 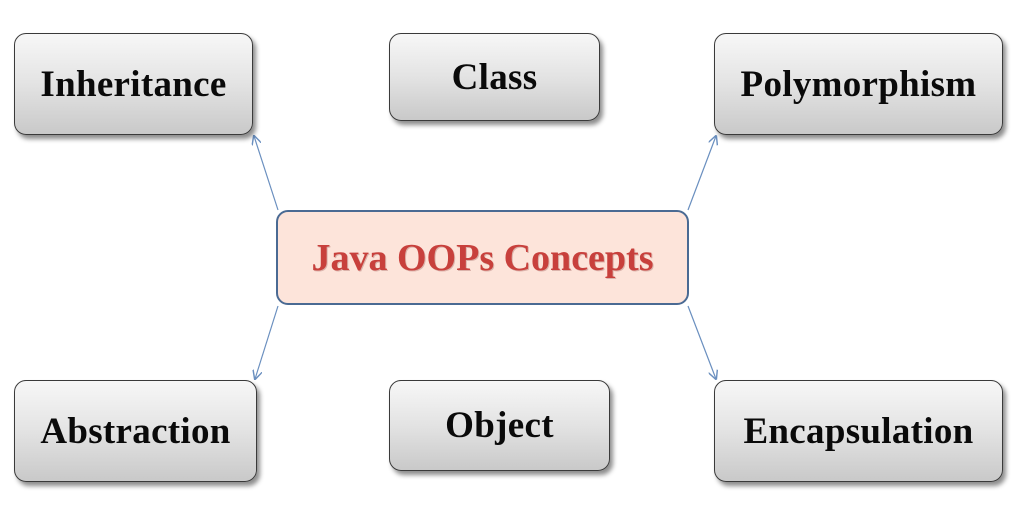 I want to click on node-class-label: Class, so click(x=494, y=77).